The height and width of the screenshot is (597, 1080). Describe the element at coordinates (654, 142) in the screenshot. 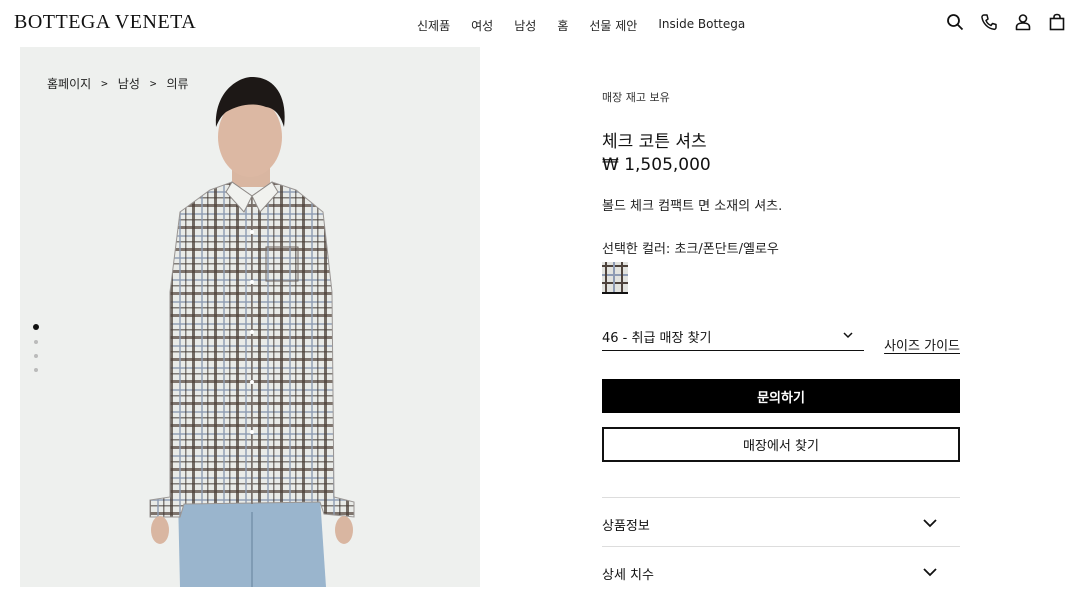

I see `product-title: 체크 코튼 셔츠` at that location.